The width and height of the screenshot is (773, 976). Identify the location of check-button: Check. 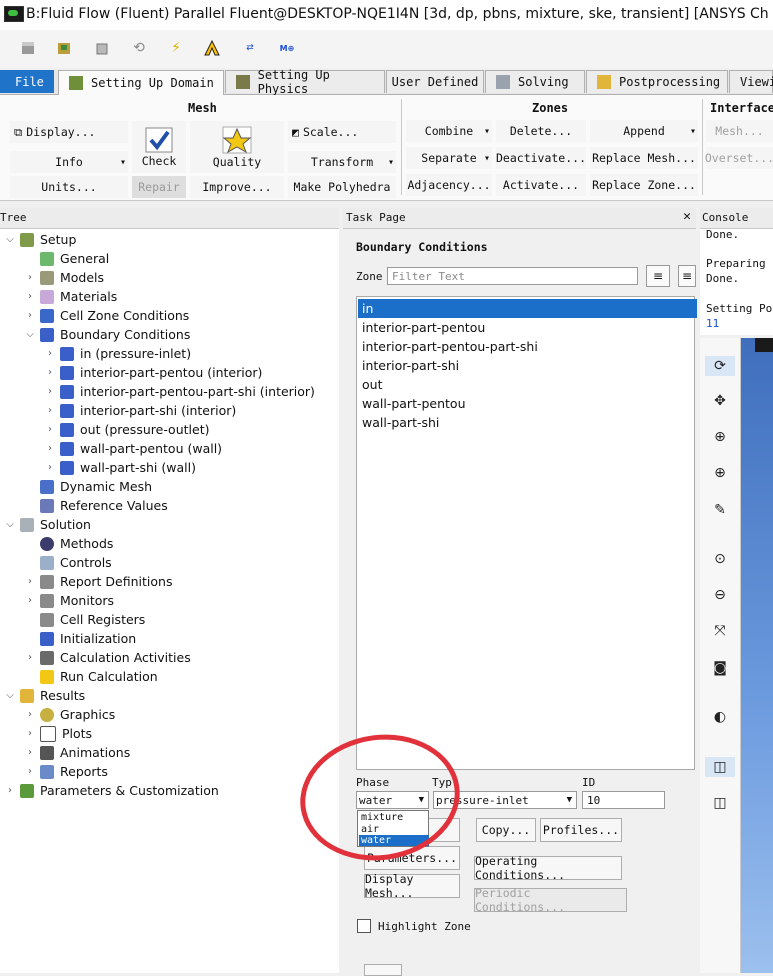
(159, 147).